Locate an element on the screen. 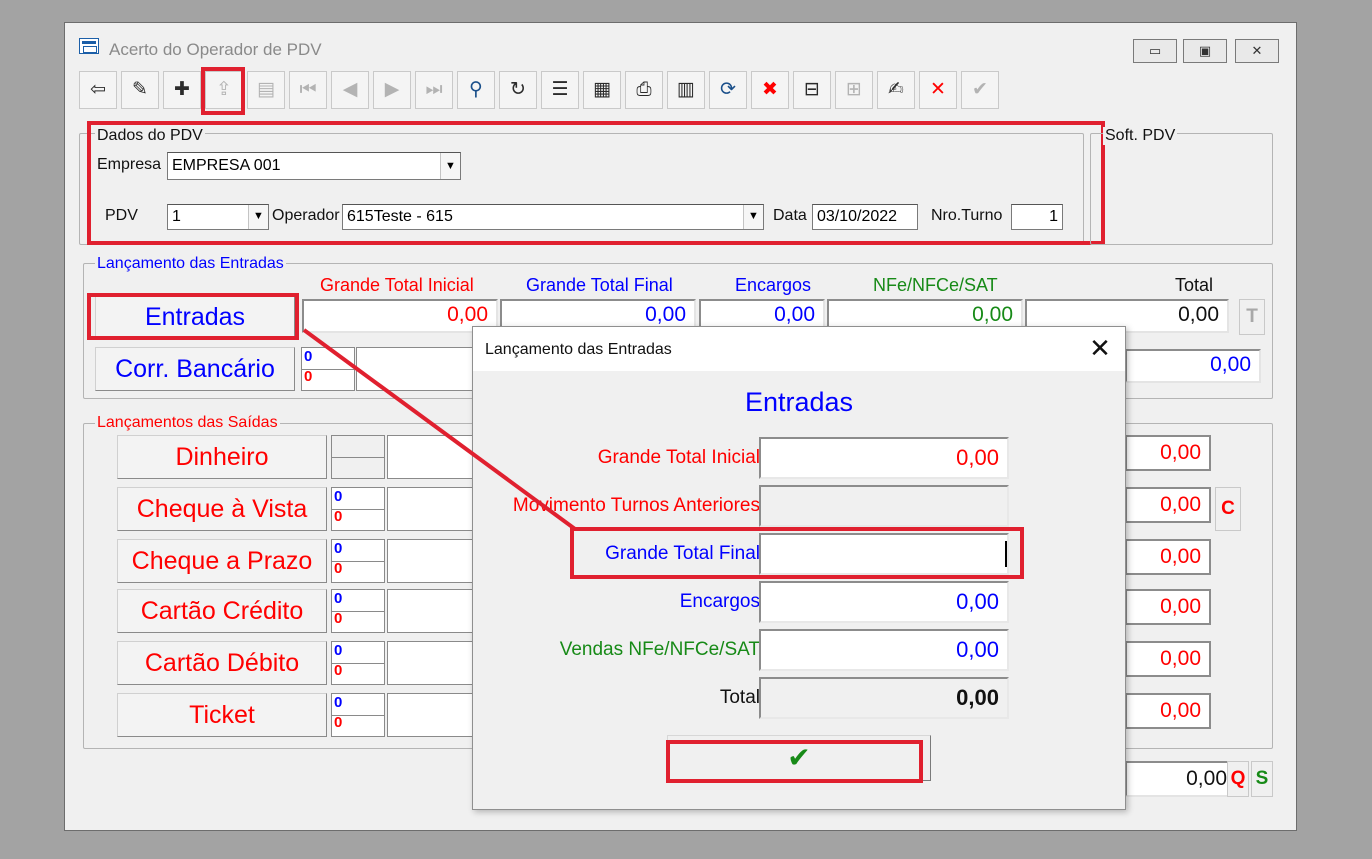  eraser-icon: ✎ is located at coordinates (140, 89).